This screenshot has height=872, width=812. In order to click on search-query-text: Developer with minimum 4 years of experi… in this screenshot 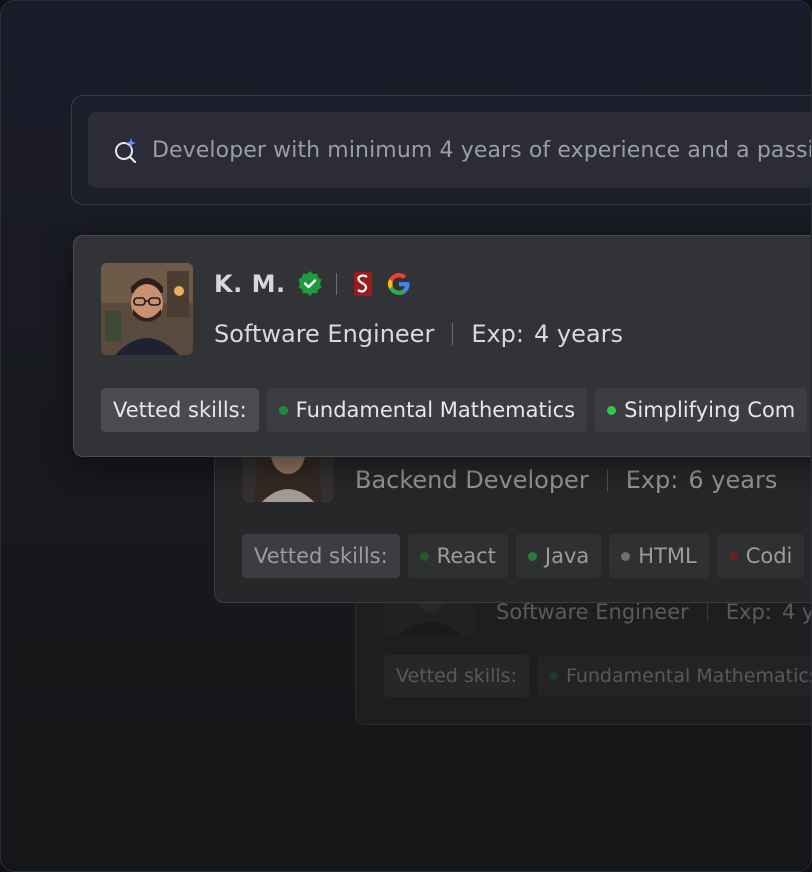, I will do `click(482, 150)`.